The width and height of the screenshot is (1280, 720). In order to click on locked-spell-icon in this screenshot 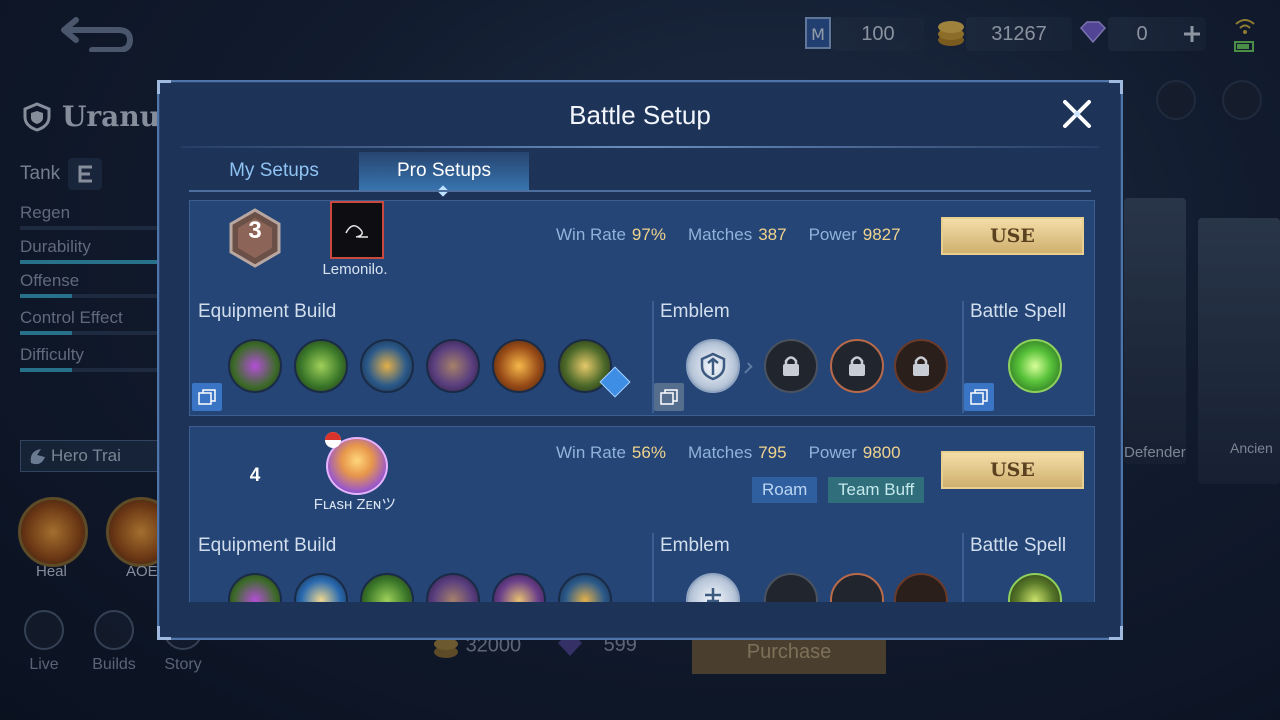, I will do `click(1035, 587)`.